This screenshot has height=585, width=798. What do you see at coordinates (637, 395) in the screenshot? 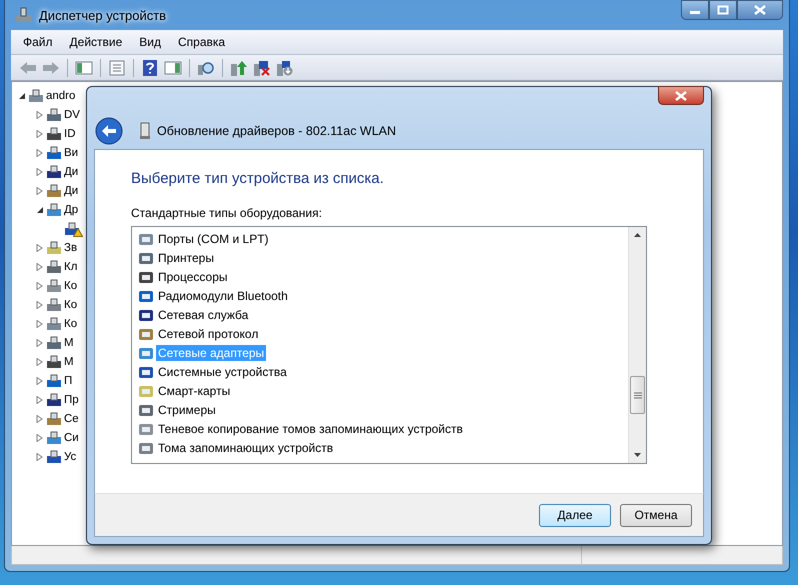
I see `scroll-thumb` at bounding box center [637, 395].